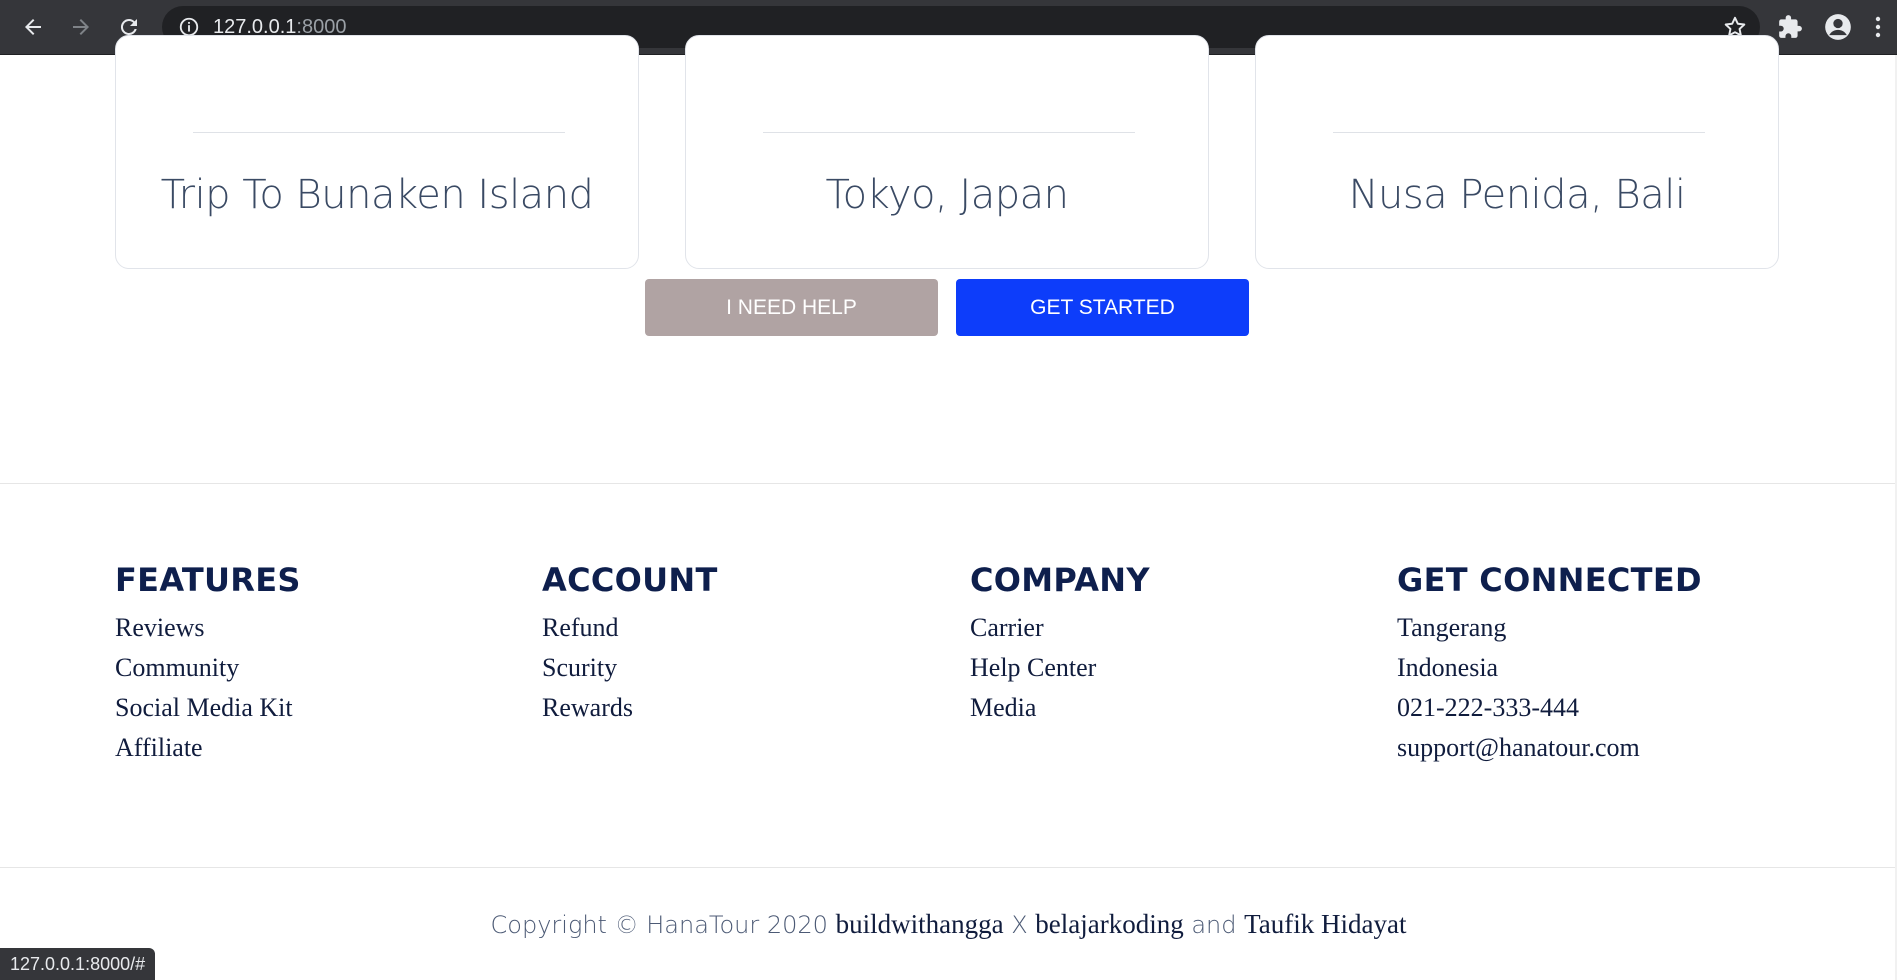 Image resolution: width=1897 pixels, height=980 pixels. I want to click on back-icon, so click(33, 27).